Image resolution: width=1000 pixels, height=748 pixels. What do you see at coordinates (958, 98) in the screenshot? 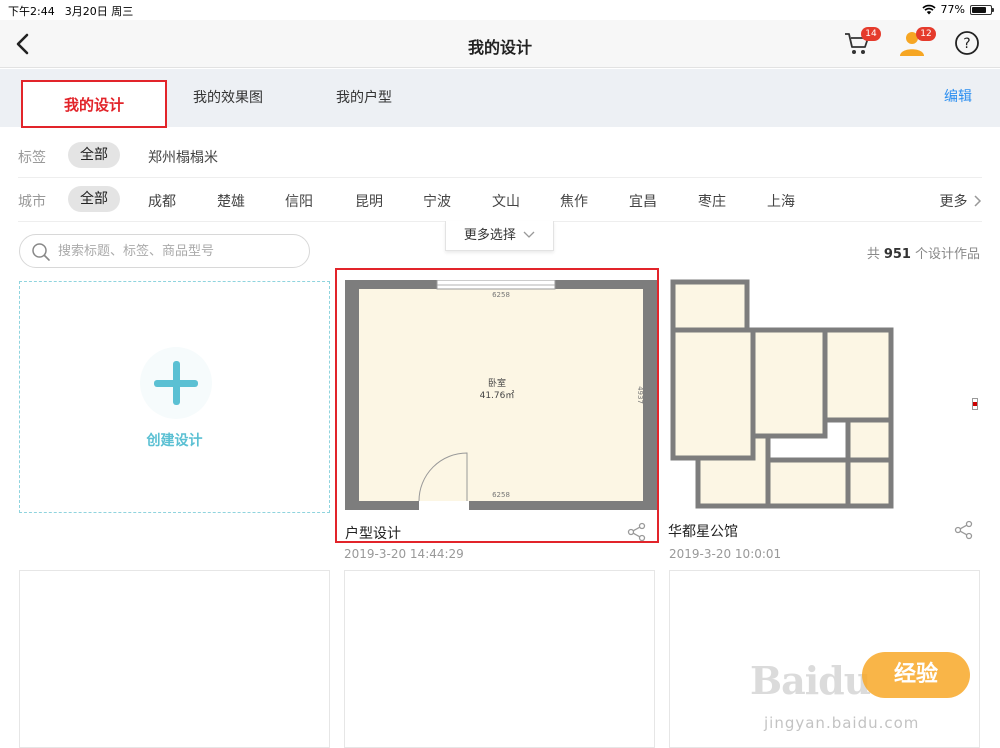
I see `edit-button: 编辑` at bounding box center [958, 98].